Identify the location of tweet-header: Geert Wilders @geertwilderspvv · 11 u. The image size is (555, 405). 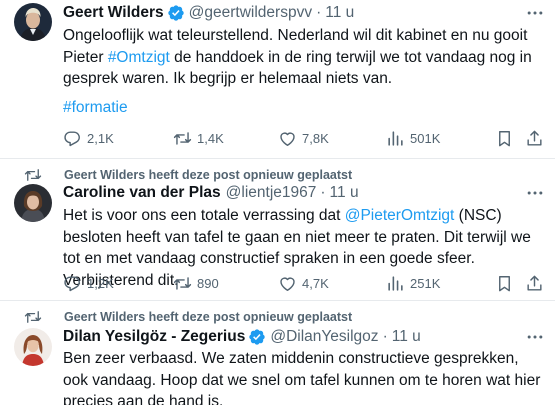
(208, 13).